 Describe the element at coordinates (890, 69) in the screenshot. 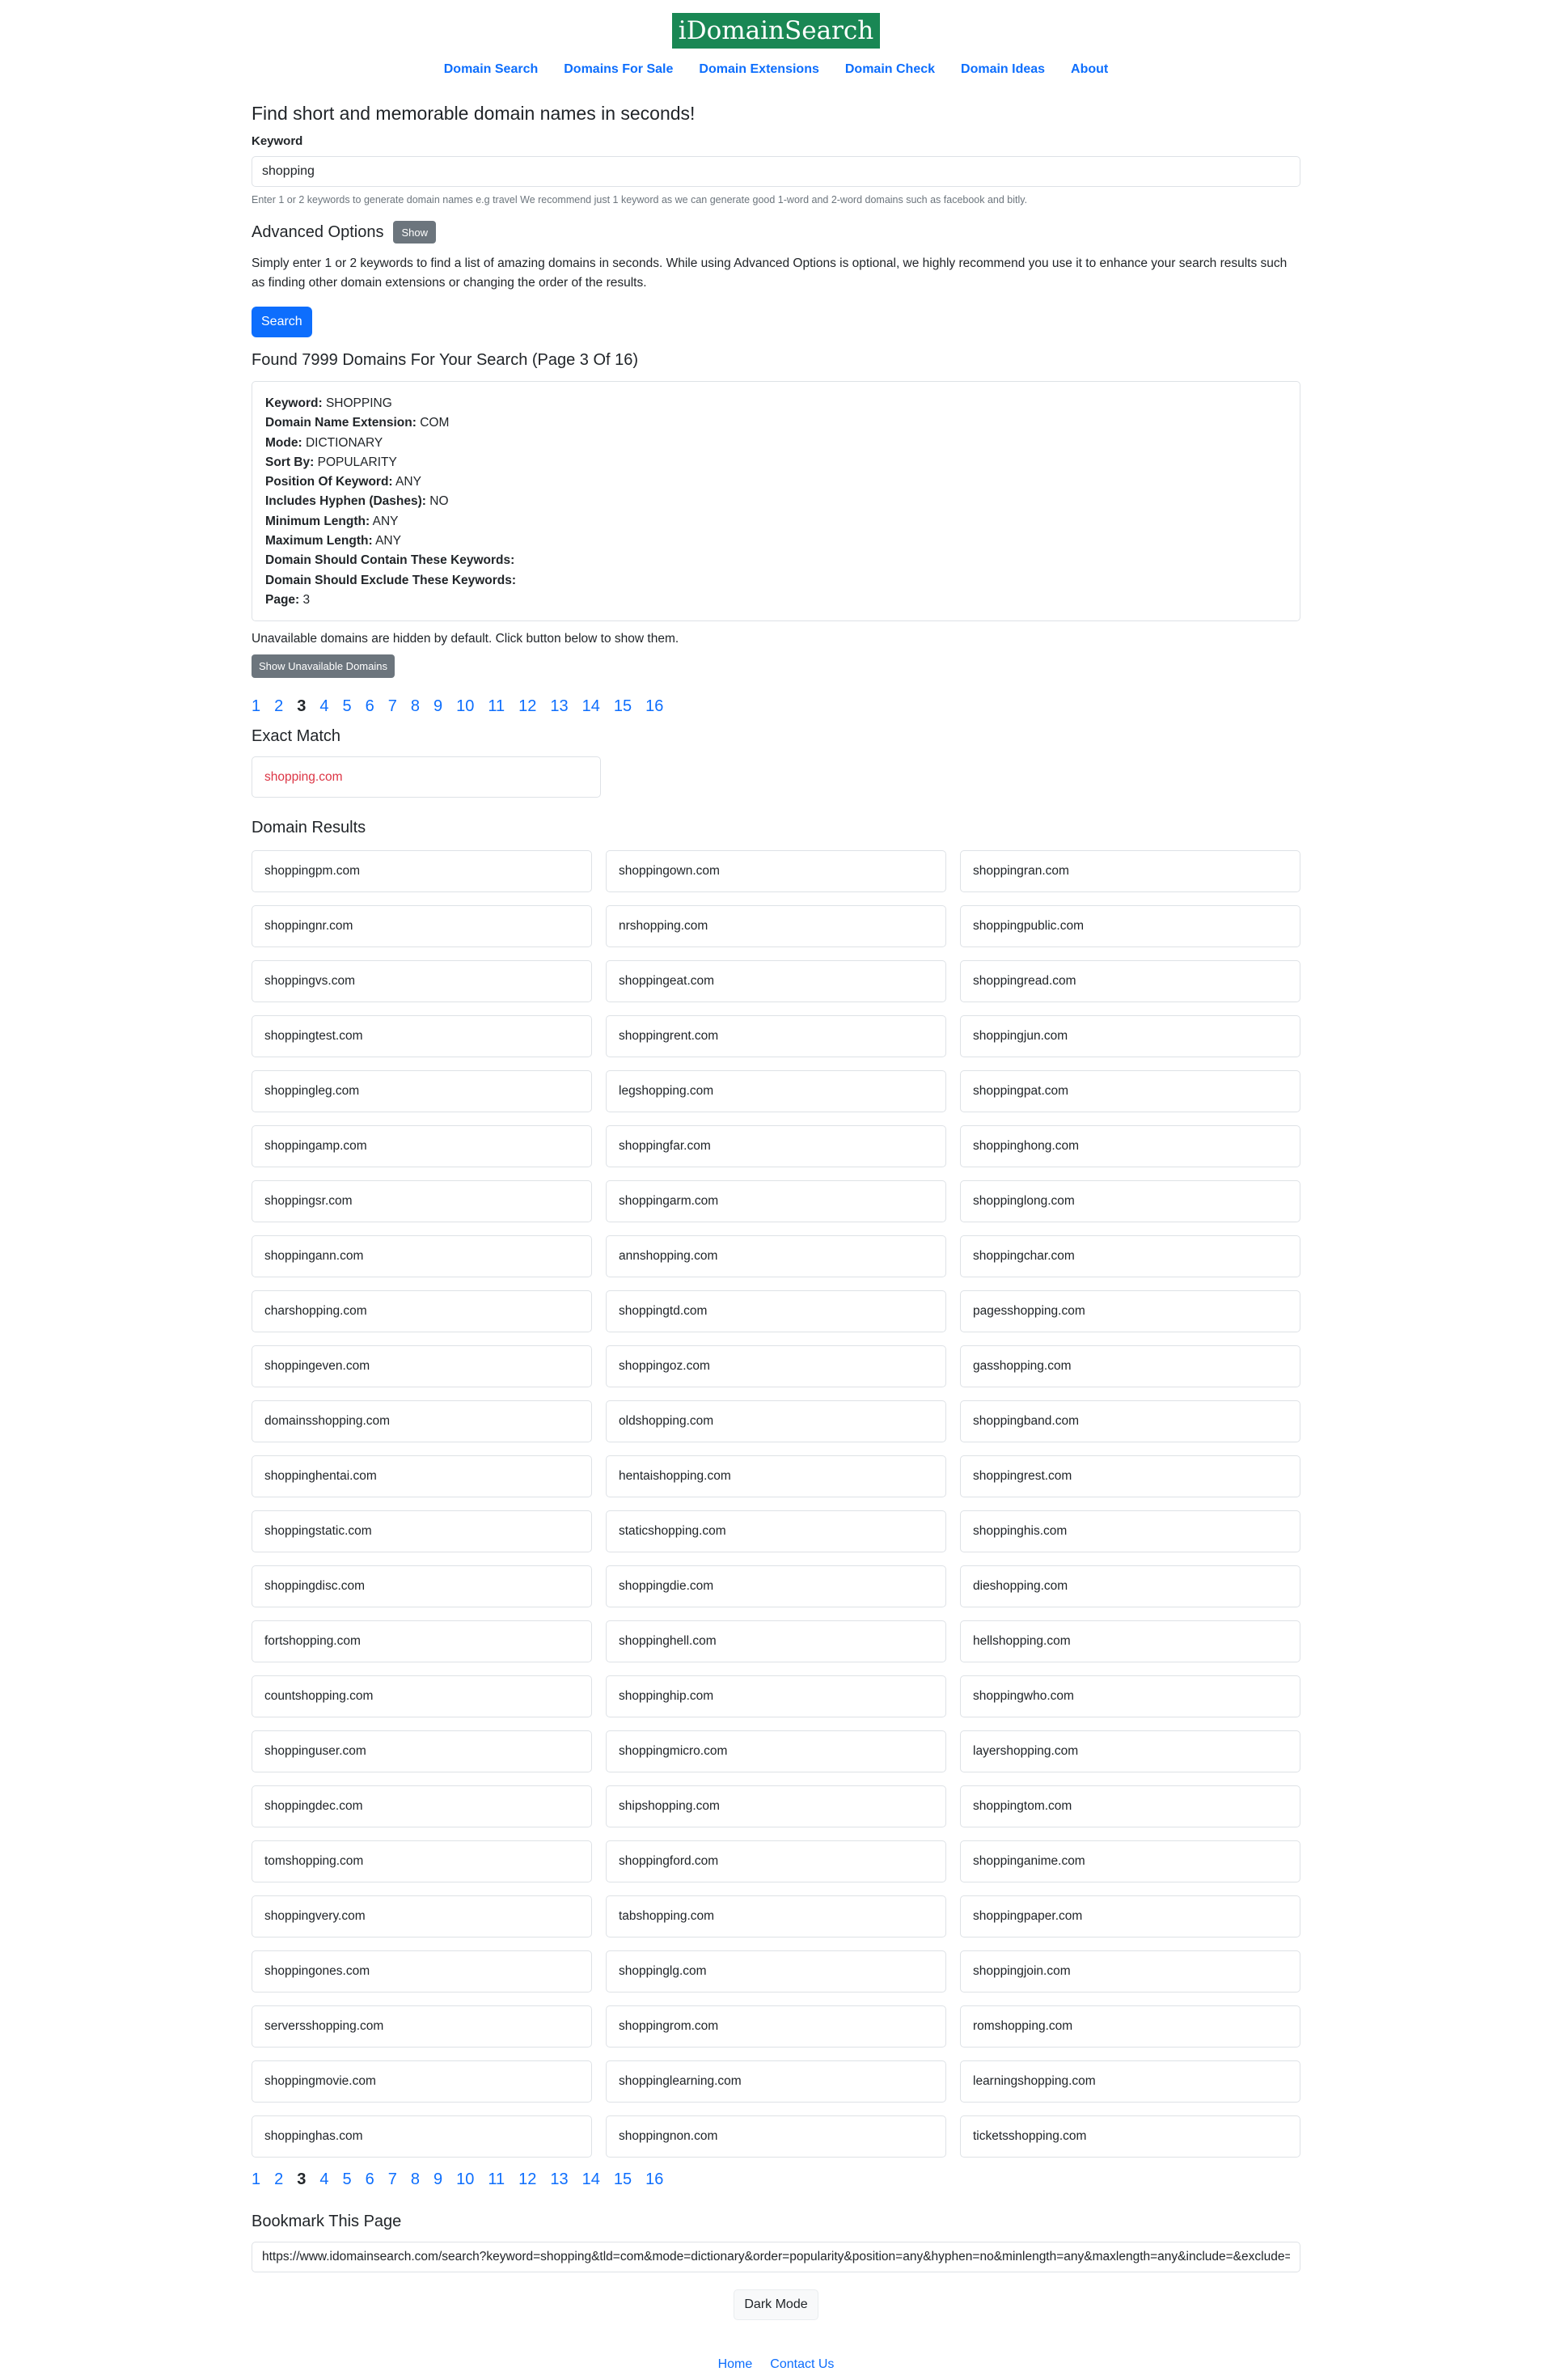

I see `nav-link-domain-check: Domain Check` at that location.